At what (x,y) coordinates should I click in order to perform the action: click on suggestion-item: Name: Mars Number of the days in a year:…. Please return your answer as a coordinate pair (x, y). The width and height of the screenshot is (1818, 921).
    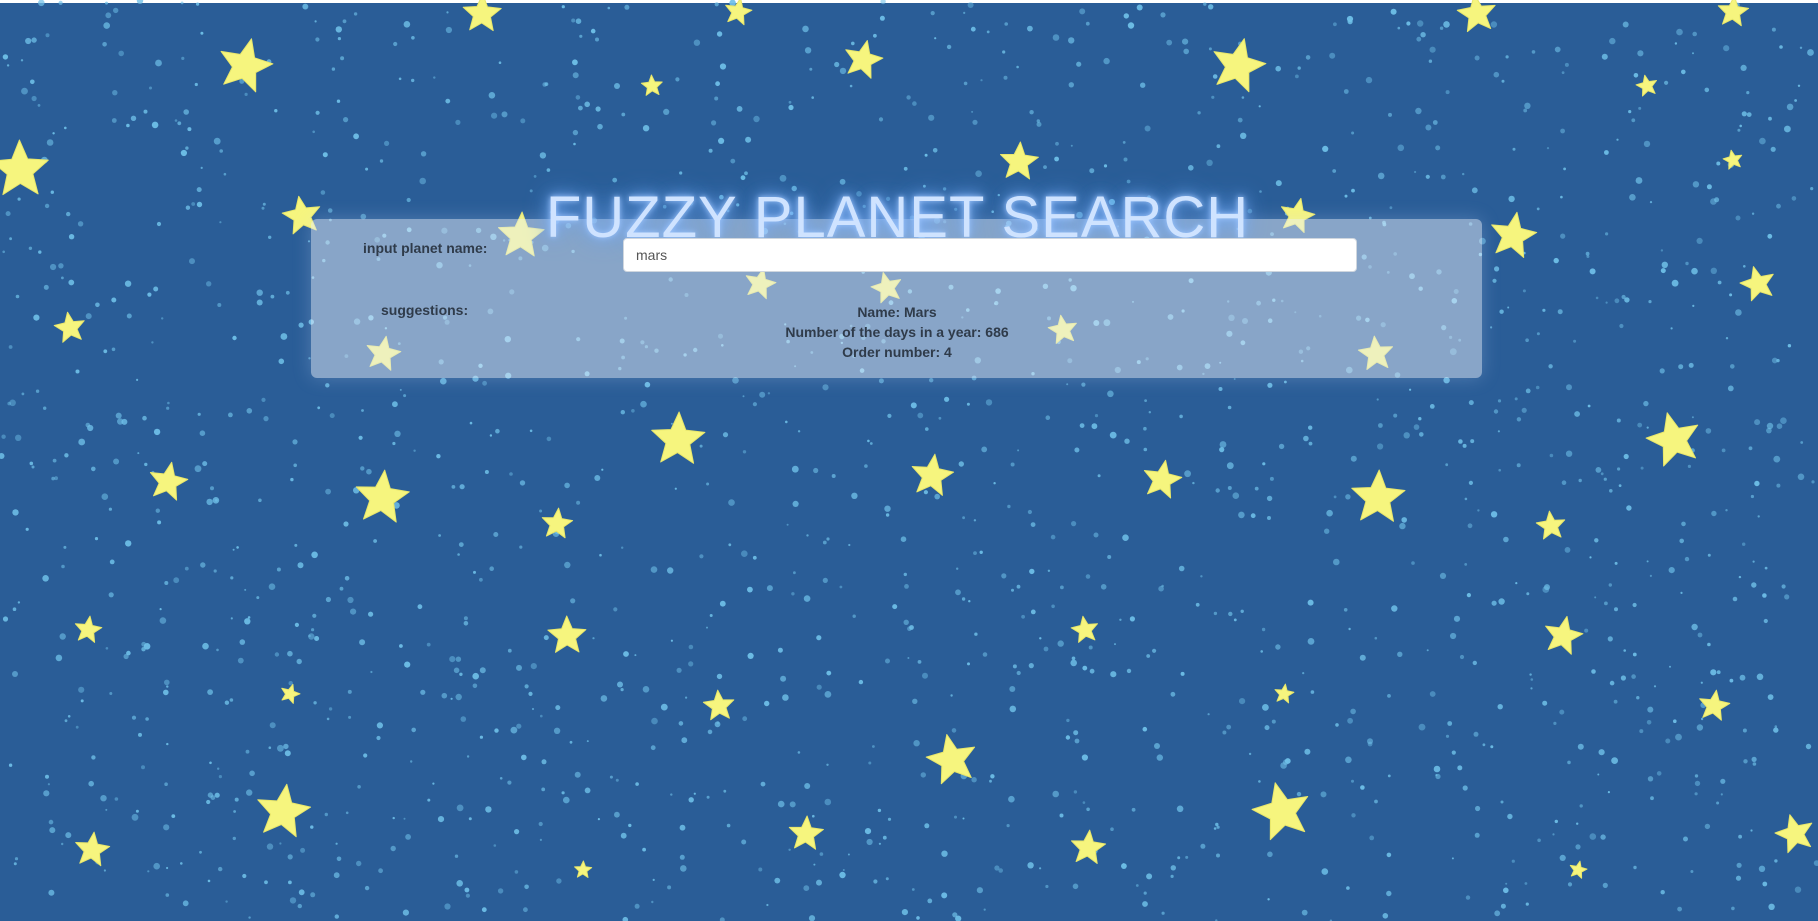
    Looking at the image, I should click on (897, 332).